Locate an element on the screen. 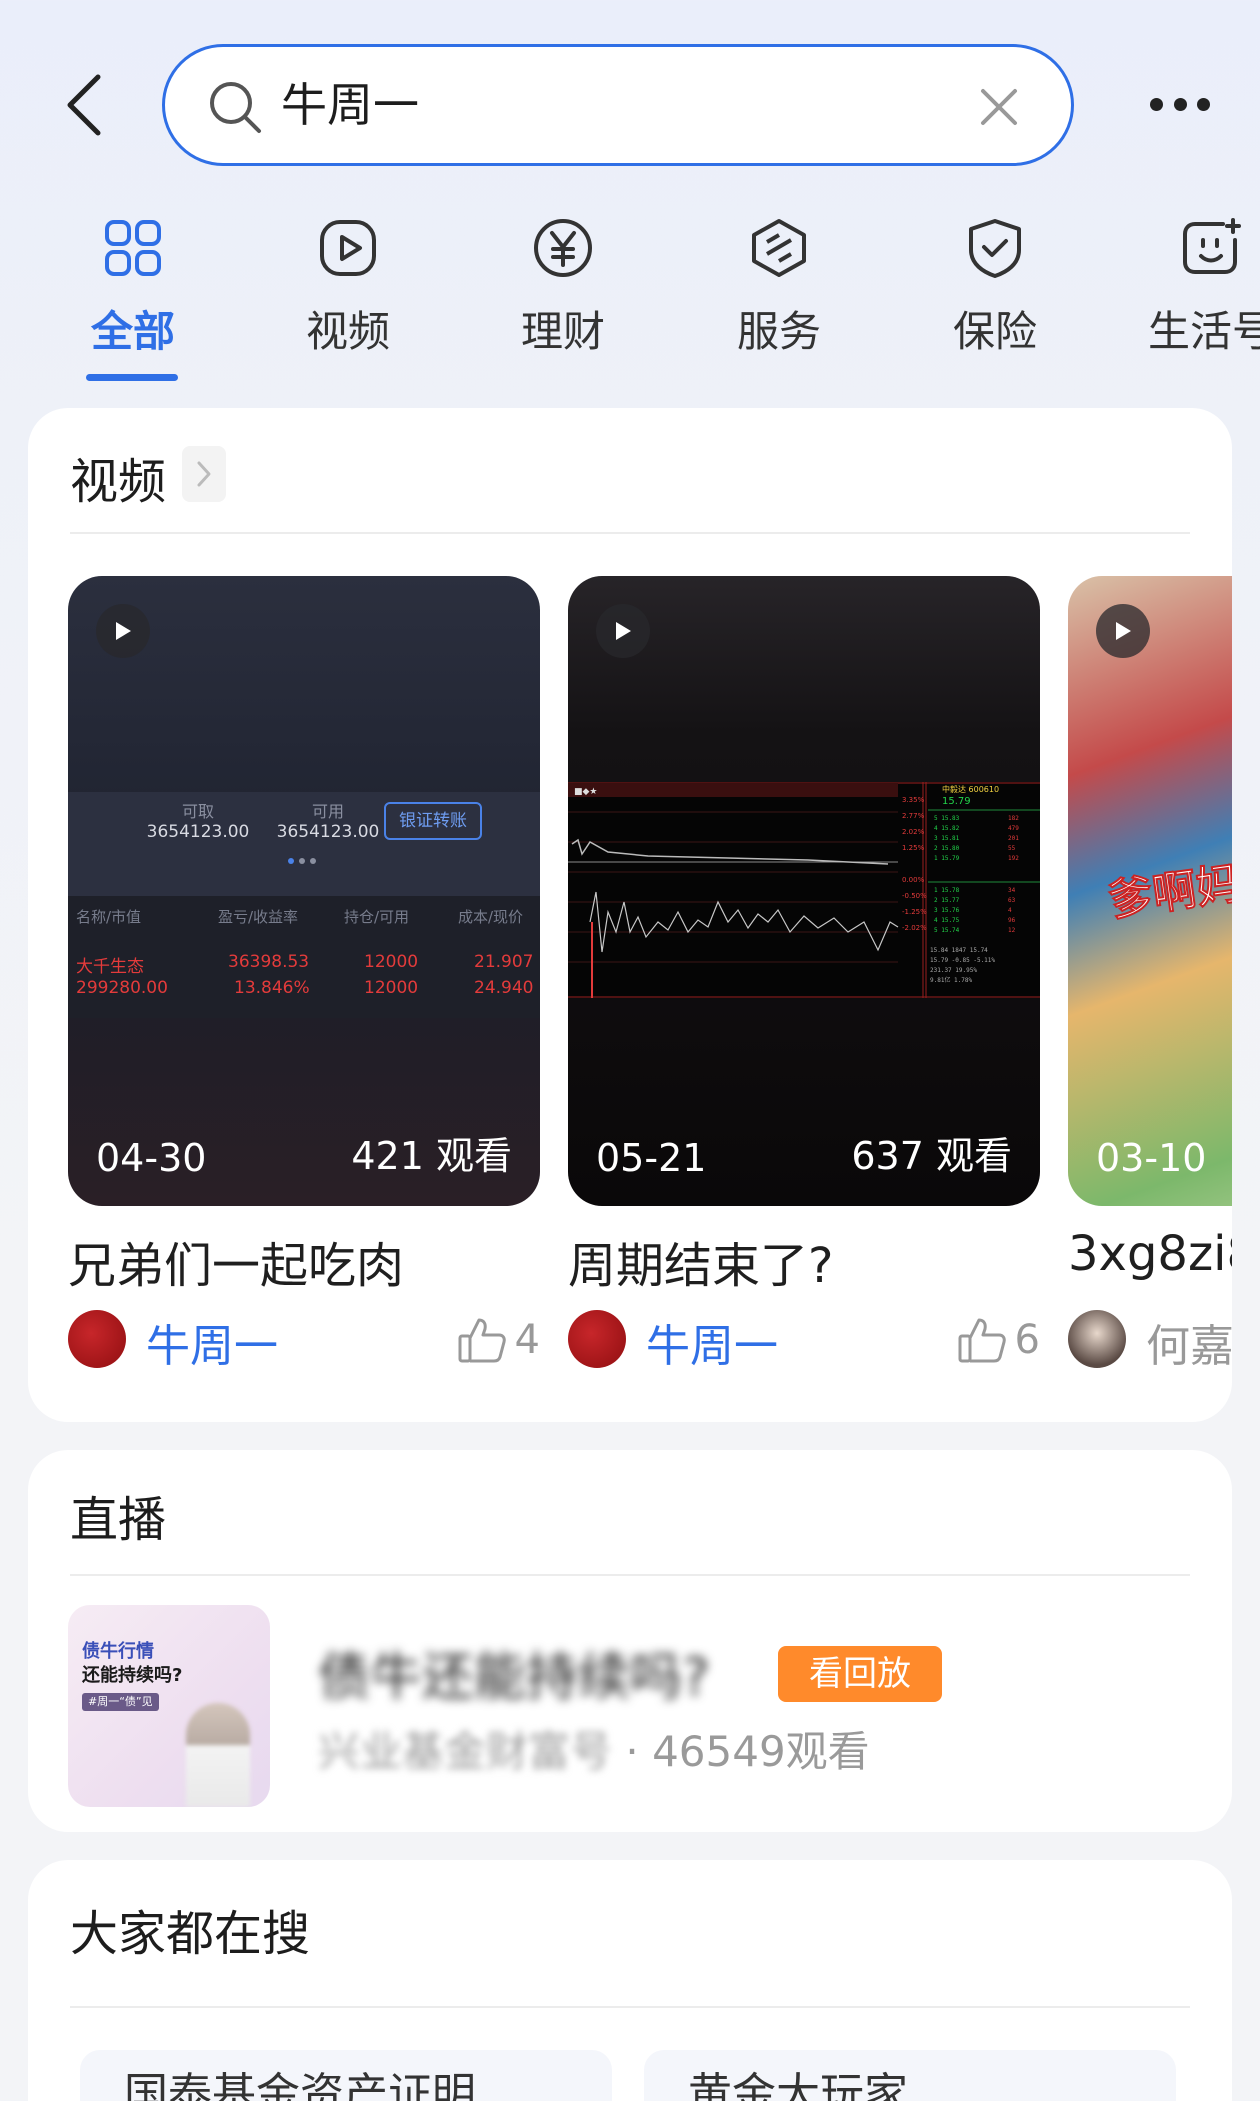  tab-label: 视频 is located at coordinates (347, 331).